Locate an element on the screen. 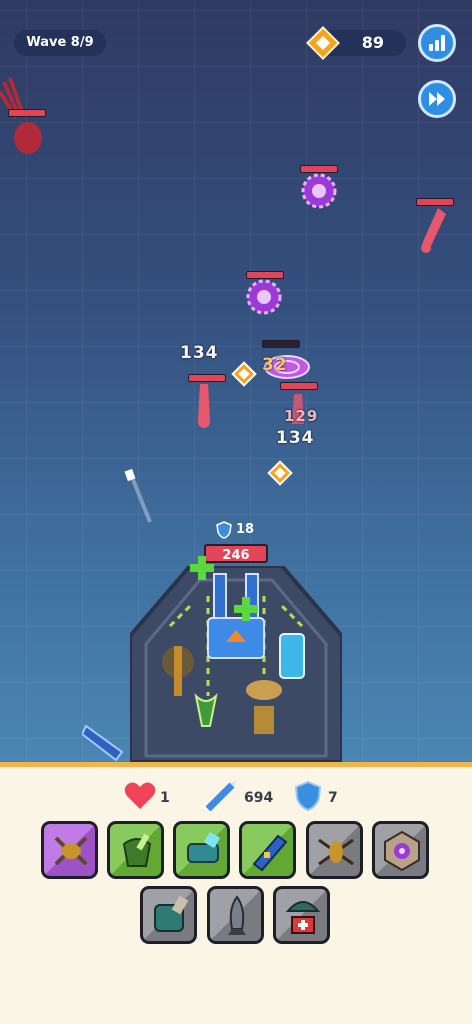 The image size is (472, 1024). stats-button is located at coordinates (437, 43).